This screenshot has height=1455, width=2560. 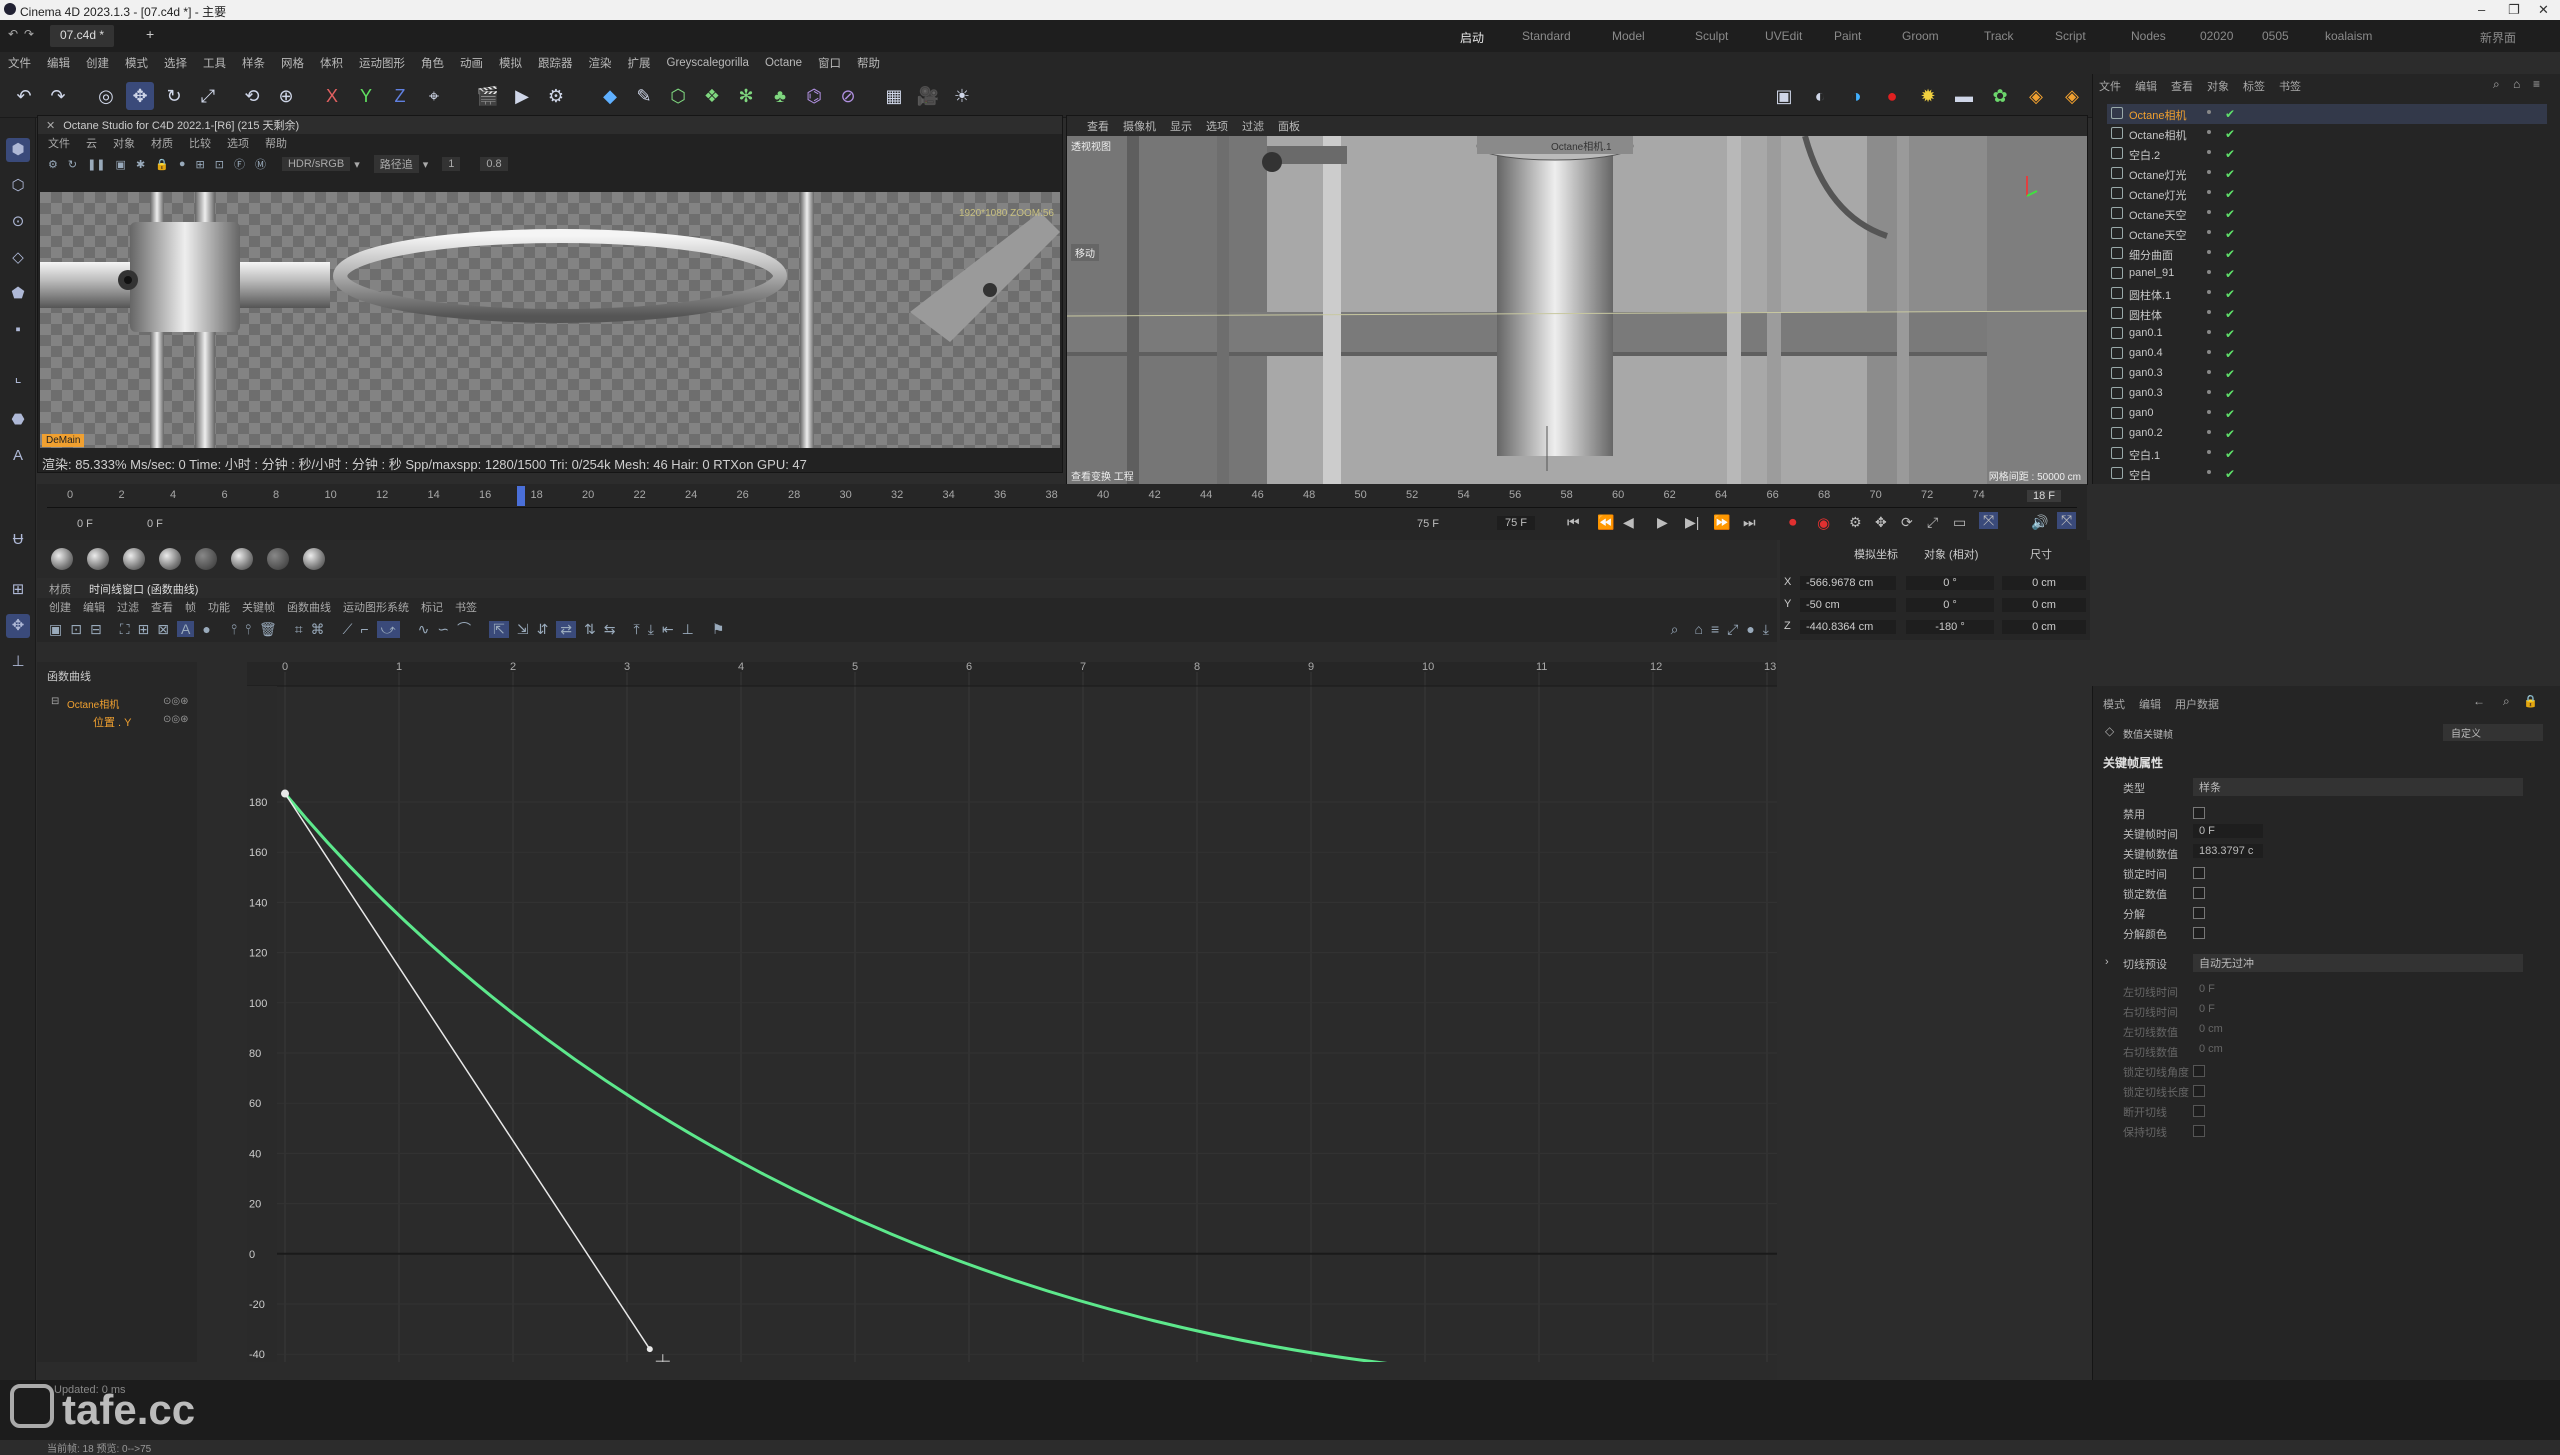 I want to click on grid-snap-icon: ⊞, so click(x=18, y=590).